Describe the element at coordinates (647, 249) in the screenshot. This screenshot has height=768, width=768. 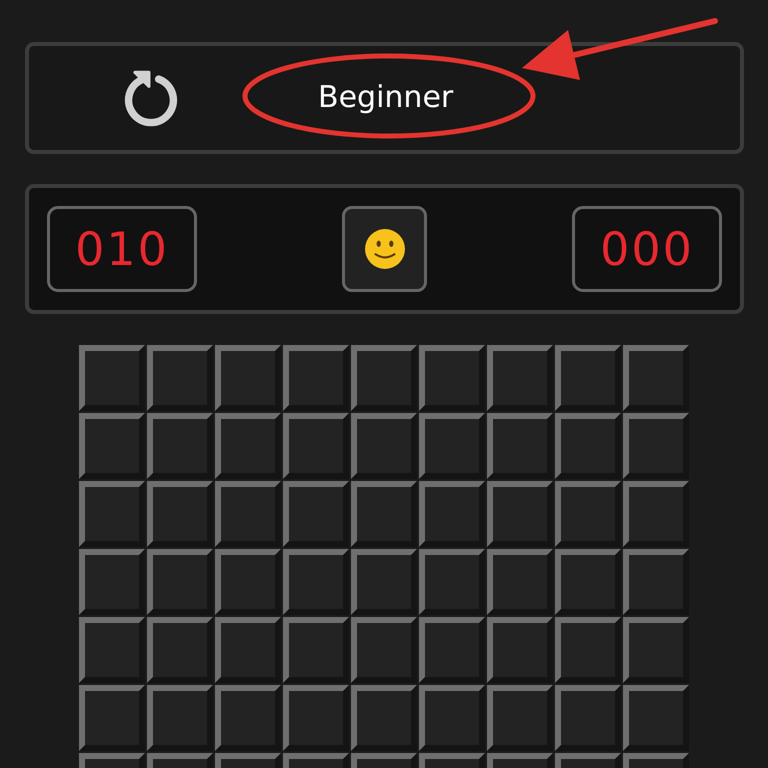
I see `timer-counter: 000` at that location.